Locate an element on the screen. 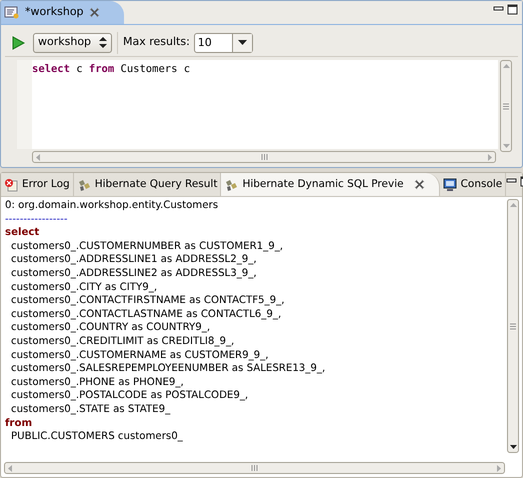 The image size is (523, 478). sql-keyword: from is located at coordinates (18, 423).